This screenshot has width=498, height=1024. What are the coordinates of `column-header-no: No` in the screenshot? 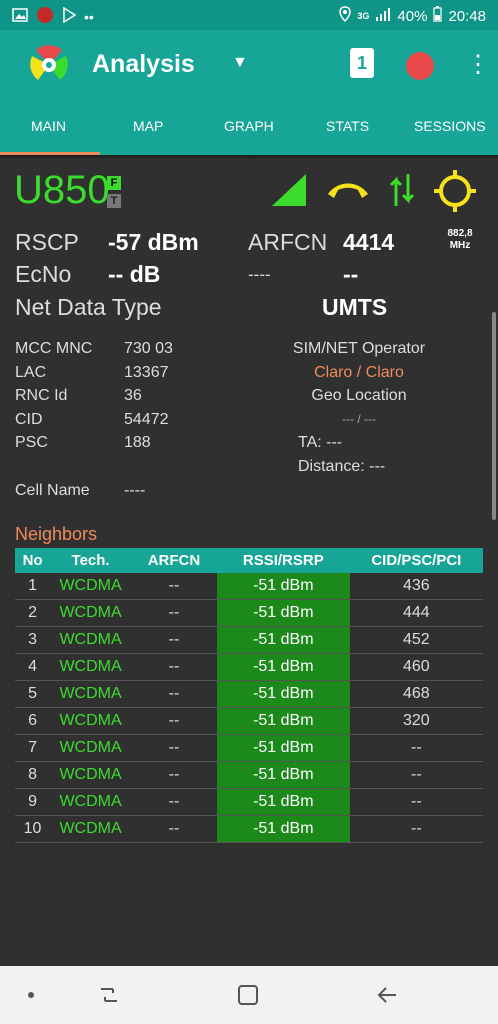 It's located at (33, 560).